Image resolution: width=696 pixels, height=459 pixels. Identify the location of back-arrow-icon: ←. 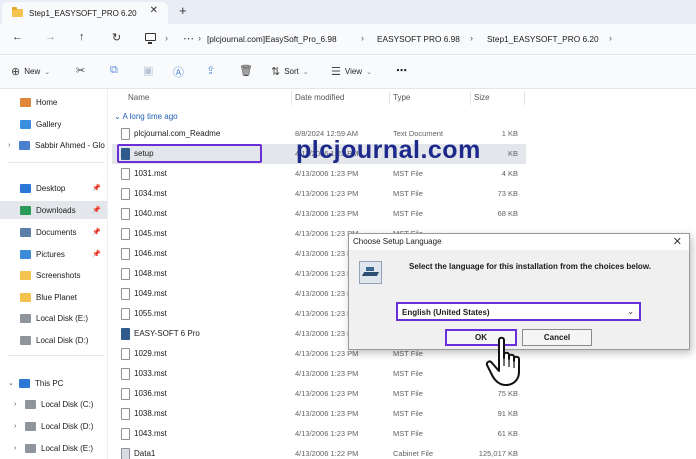
(17, 37).